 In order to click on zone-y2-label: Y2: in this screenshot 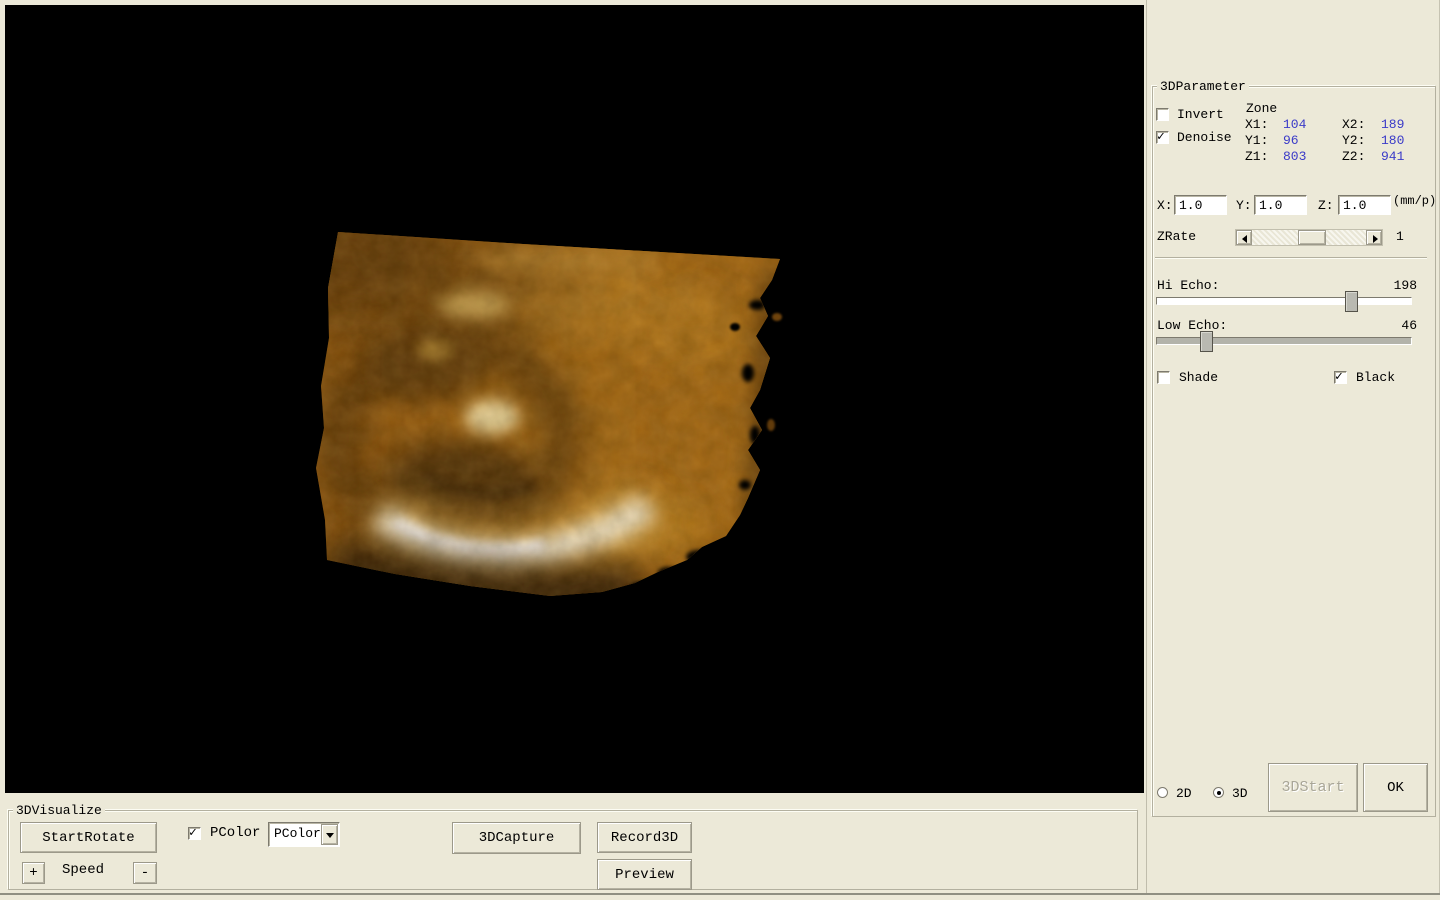, I will do `click(1354, 140)`.